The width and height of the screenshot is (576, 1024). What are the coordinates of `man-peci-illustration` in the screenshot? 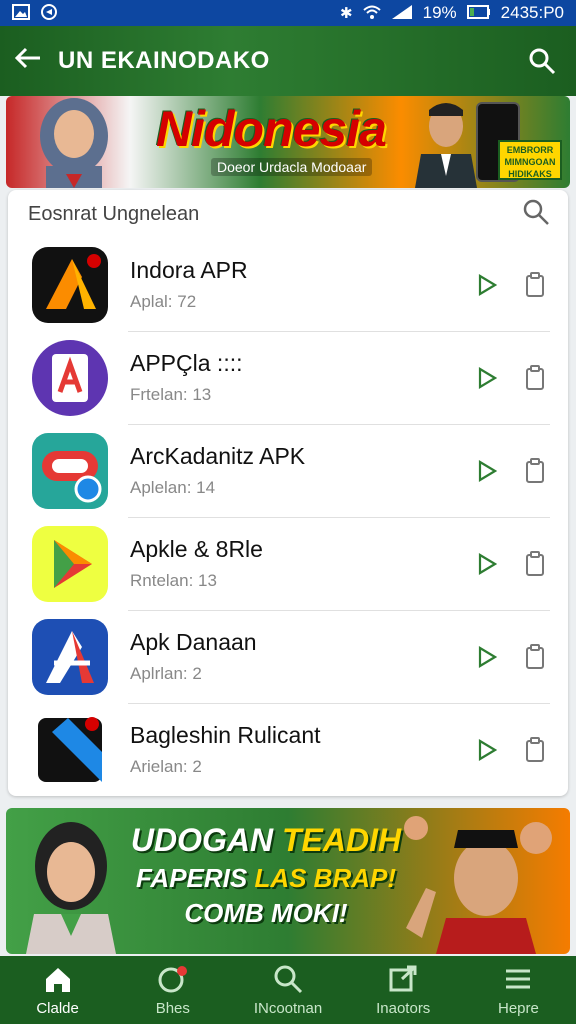 It's located at (478, 881).